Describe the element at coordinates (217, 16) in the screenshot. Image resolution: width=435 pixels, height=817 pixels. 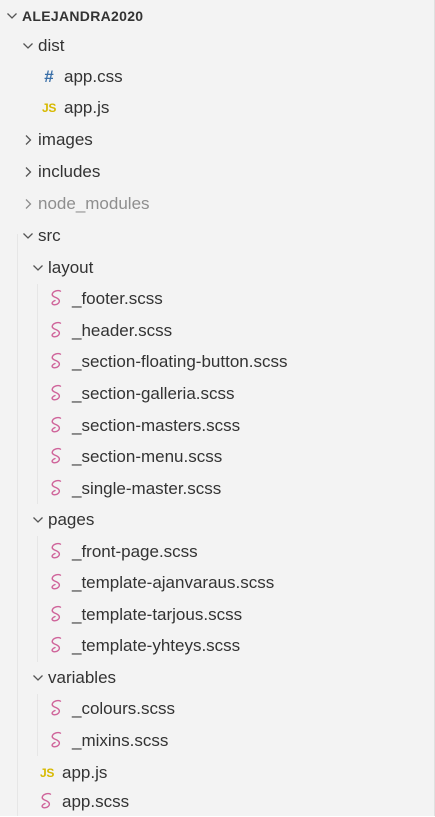
I see `root-folder-header: ALEJANDRA2020` at that location.